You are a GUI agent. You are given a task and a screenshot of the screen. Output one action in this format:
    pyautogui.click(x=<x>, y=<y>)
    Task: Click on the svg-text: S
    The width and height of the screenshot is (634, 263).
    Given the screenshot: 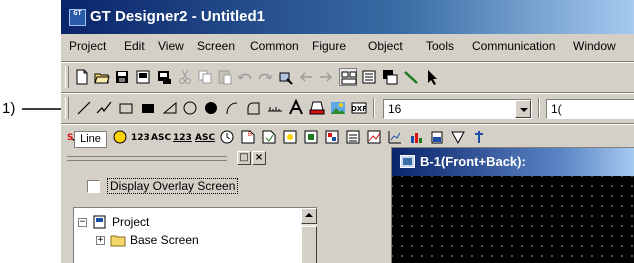 What is the action you would take?
    pyautogui.click(x=70, y=138)
    